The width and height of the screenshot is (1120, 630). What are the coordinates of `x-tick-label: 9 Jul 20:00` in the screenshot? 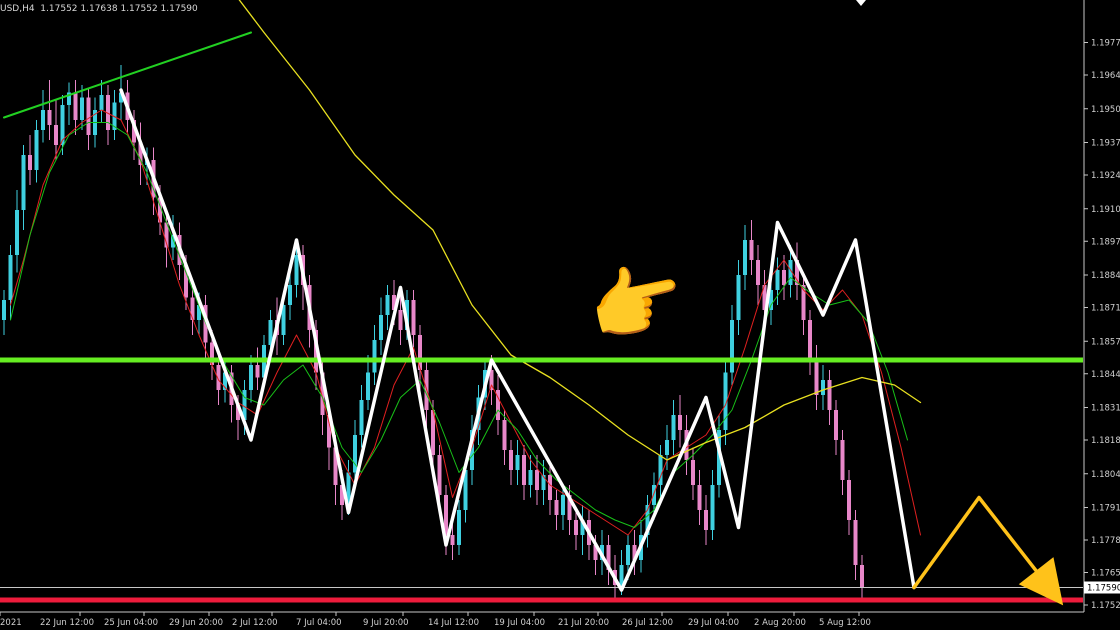 It's located at (386, 623).